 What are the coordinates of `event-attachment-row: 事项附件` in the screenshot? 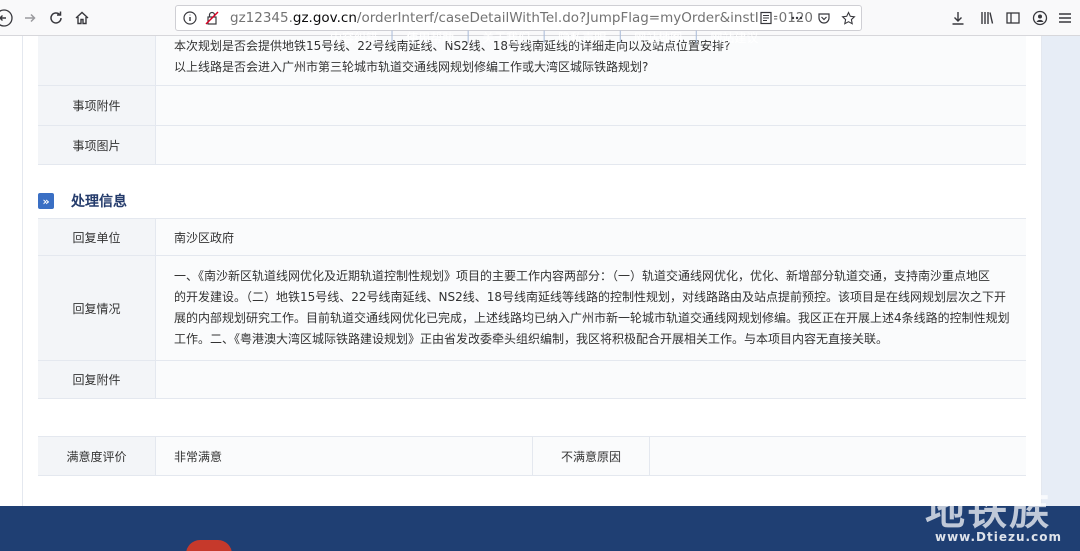 It's located at (532, 106).